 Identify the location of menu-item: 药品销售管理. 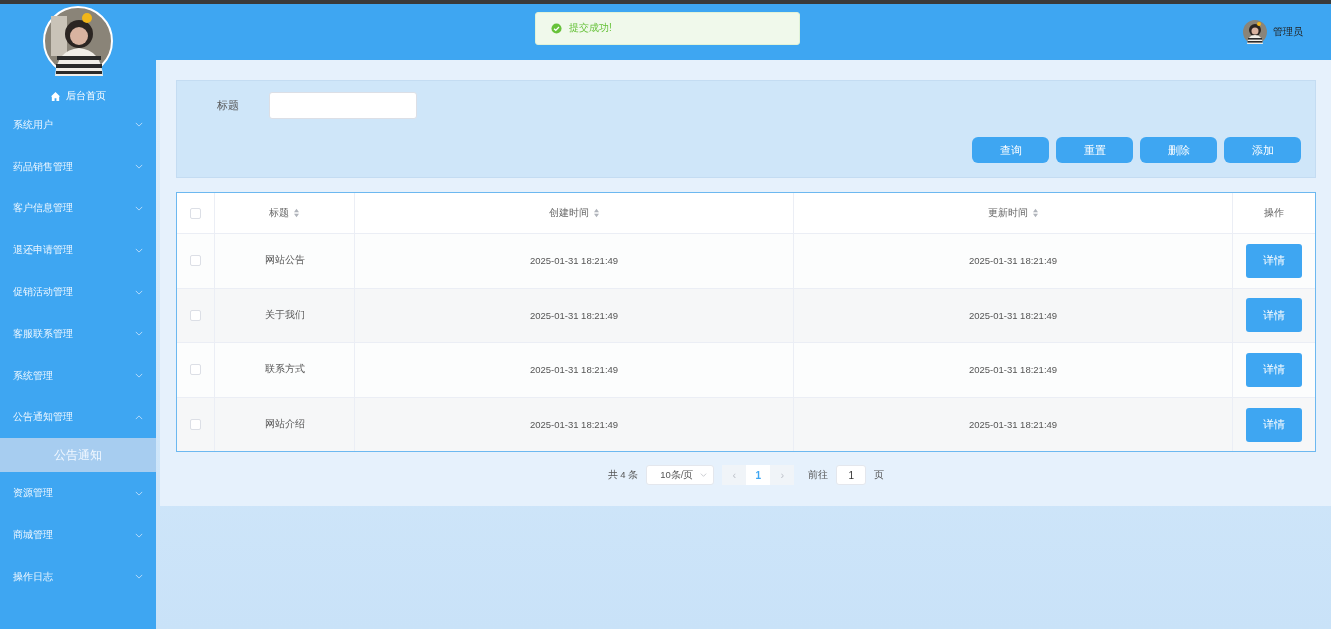
(78, 166).